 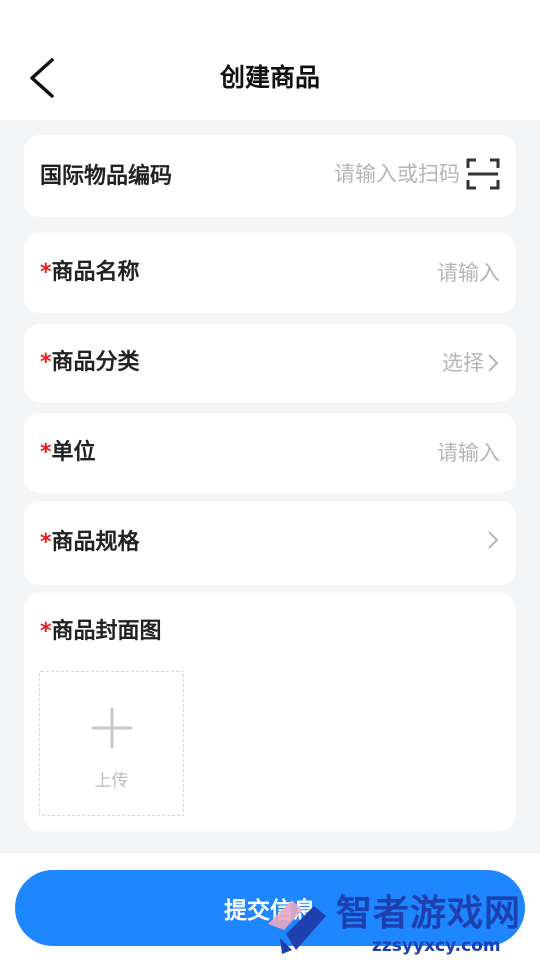 I want to click on page-title: 创建商品, so click(x=269, y=77).